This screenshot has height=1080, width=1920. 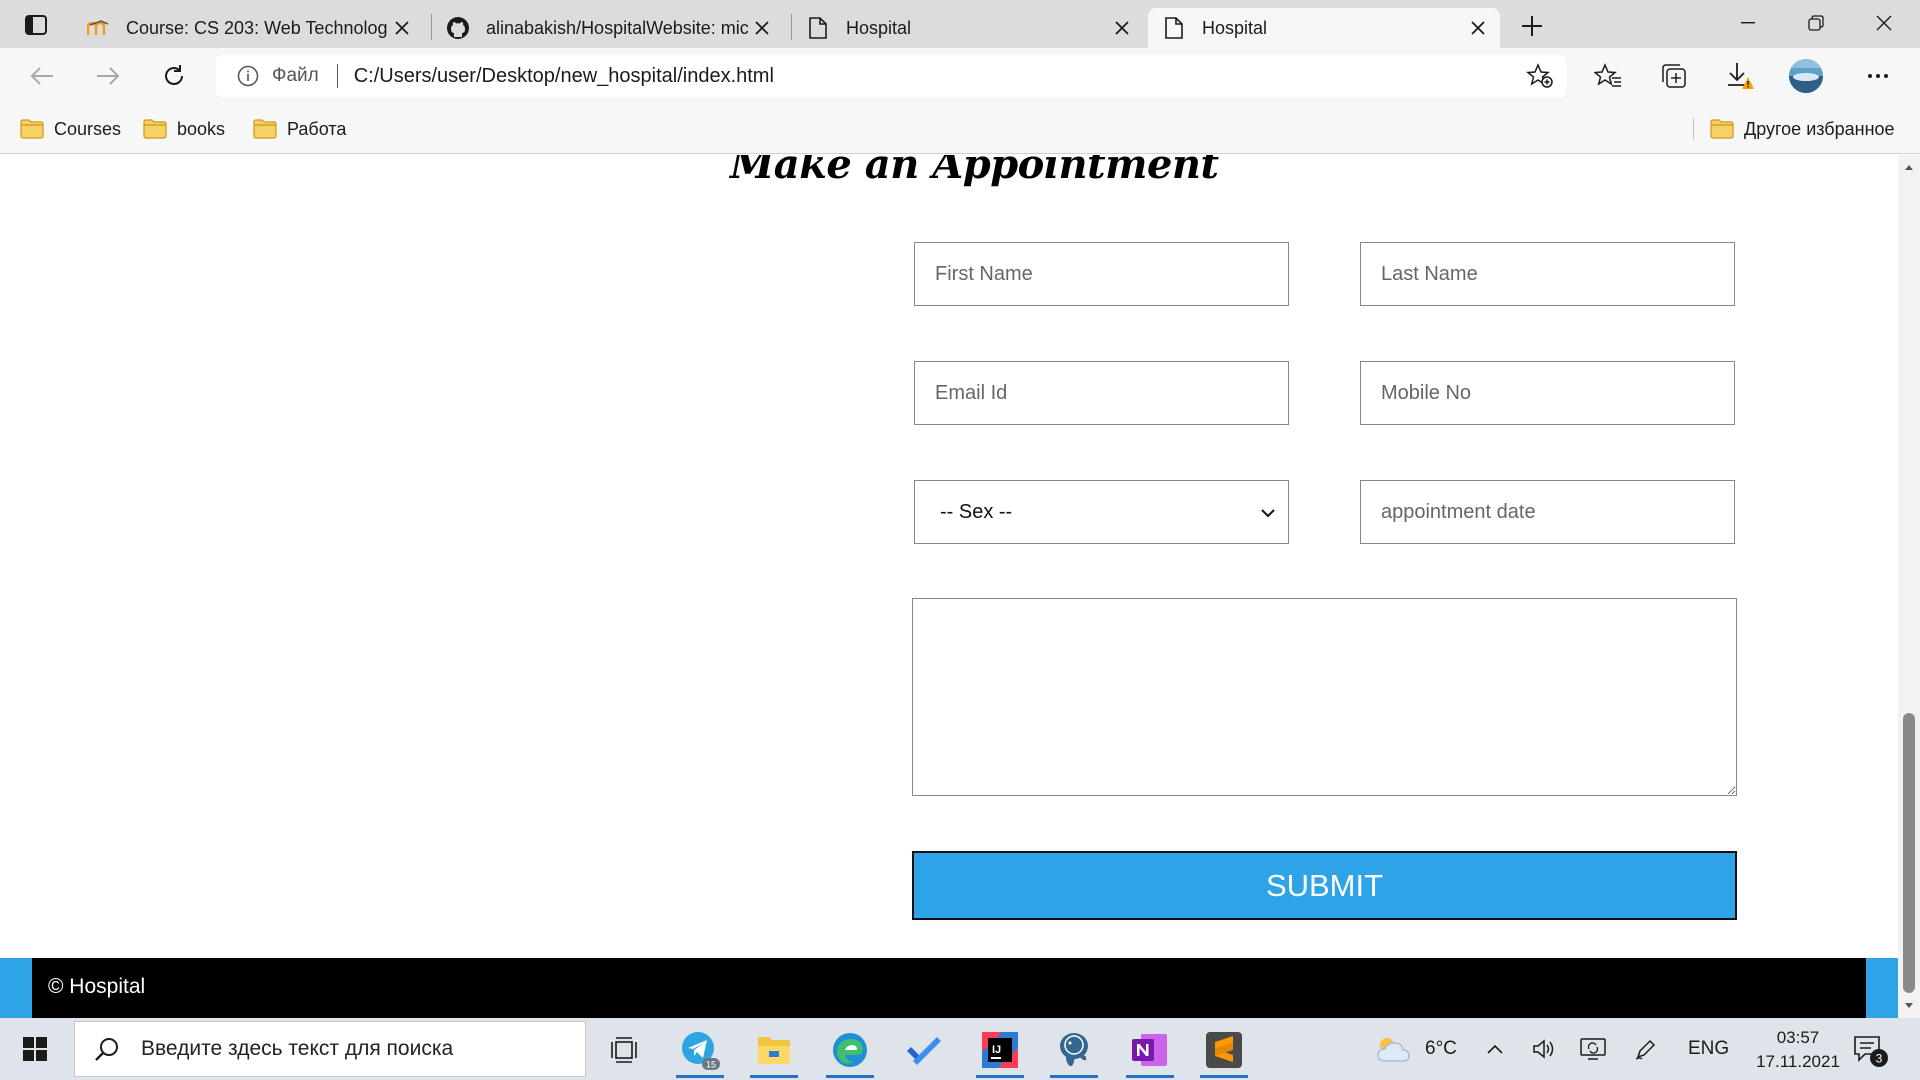 What do you see at coordinates (1748, 23) in the screenshot?
I see `minimize-icon` at bounding box center [1748, 23].